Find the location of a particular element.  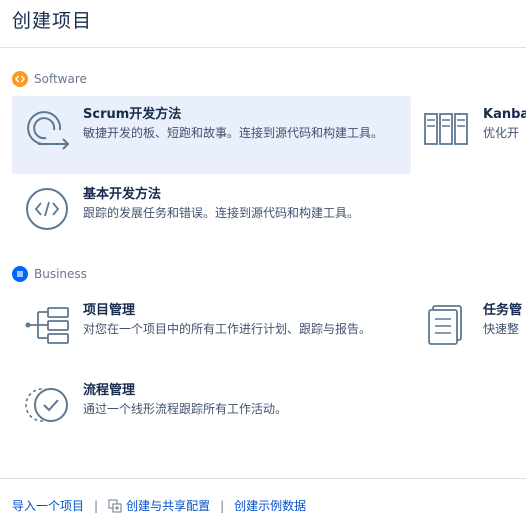

section-software: Software is located at coordinates (49, 79).